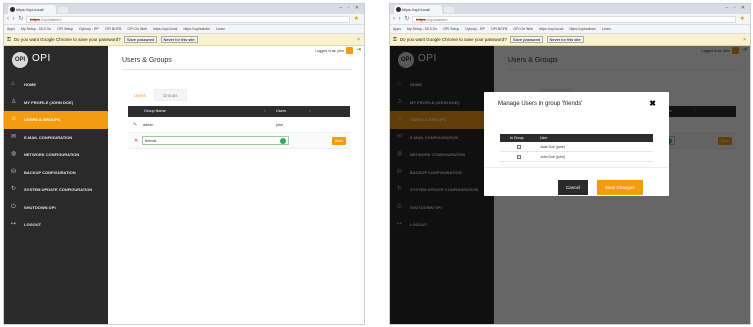 The image size is (753, 327). What do you see at coordinates (215, 140) in the screenshot?
I see `group-name-input` at bounding box center [215, 140].